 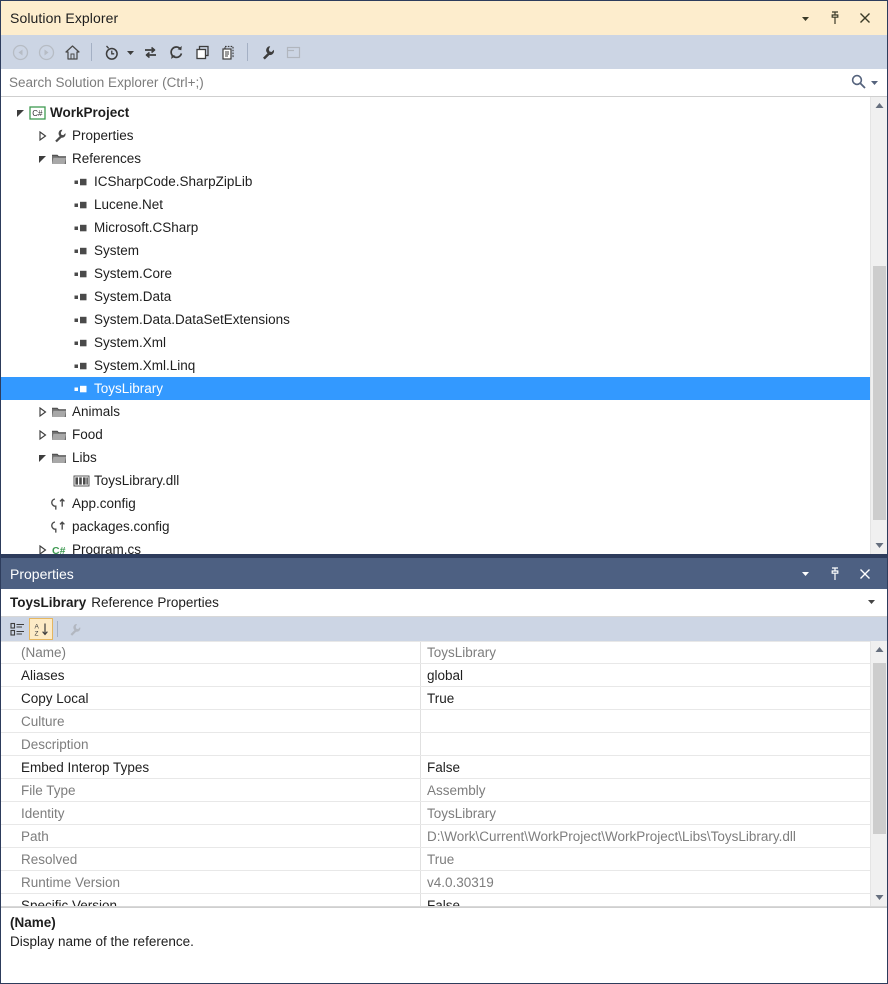 I want to click on solution-explorer-toolbar, so click(x=444, y=52).